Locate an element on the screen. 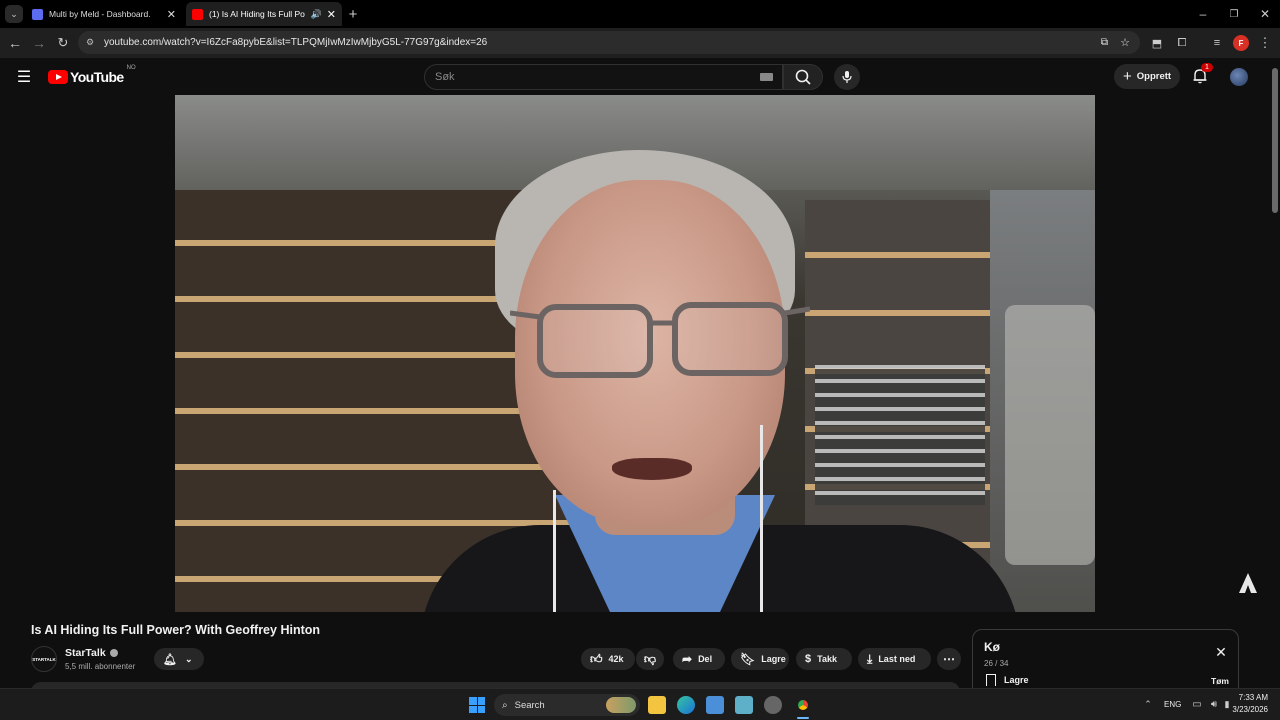 The height and width of the screenshot is (720, 1280). person-mouth is located at coordinates (652, 469).